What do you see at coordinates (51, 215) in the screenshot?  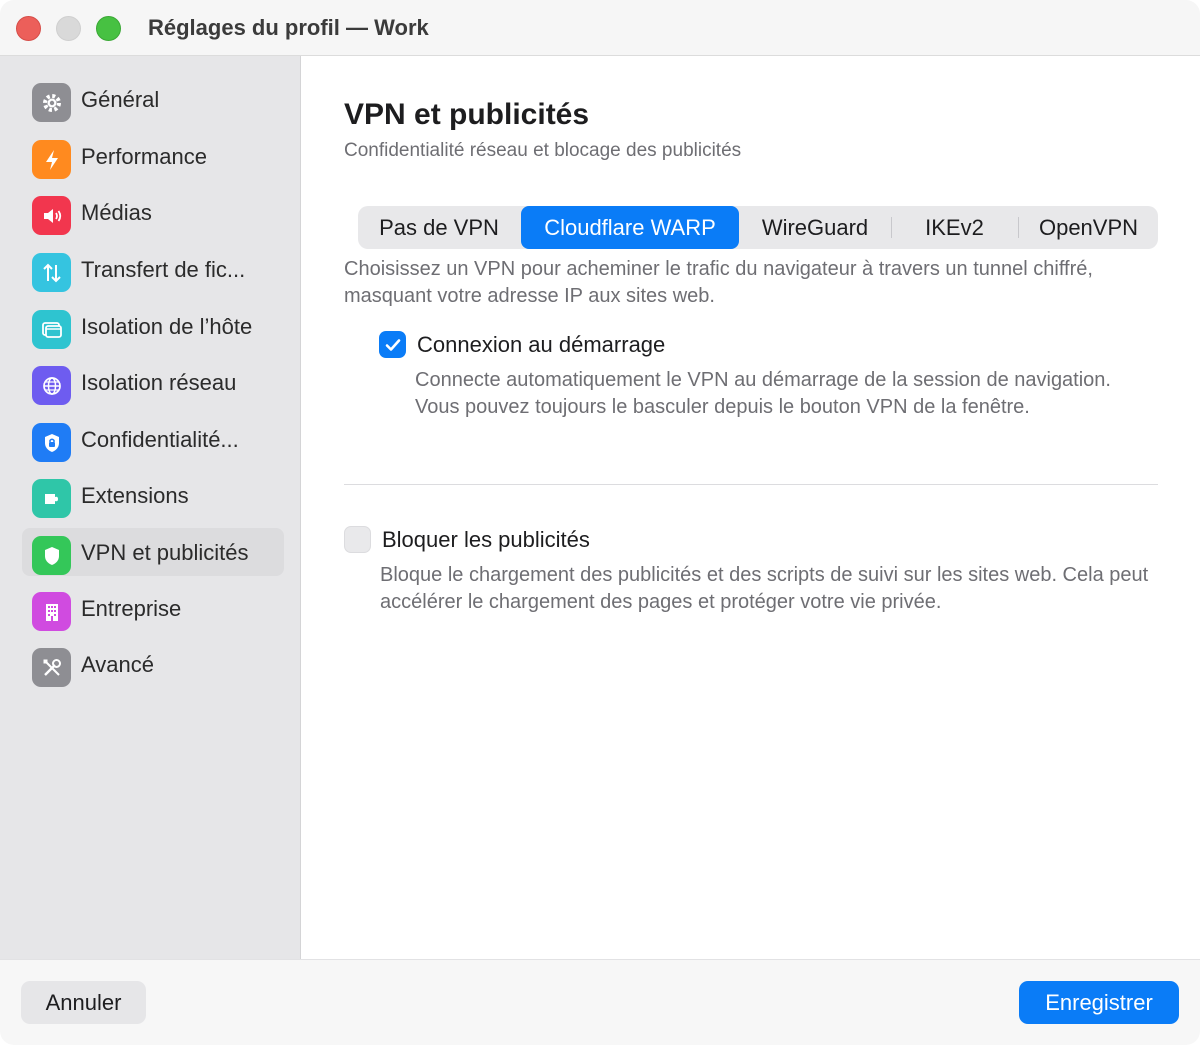 I see `speaker-icon` at bounding box center [51, 215].